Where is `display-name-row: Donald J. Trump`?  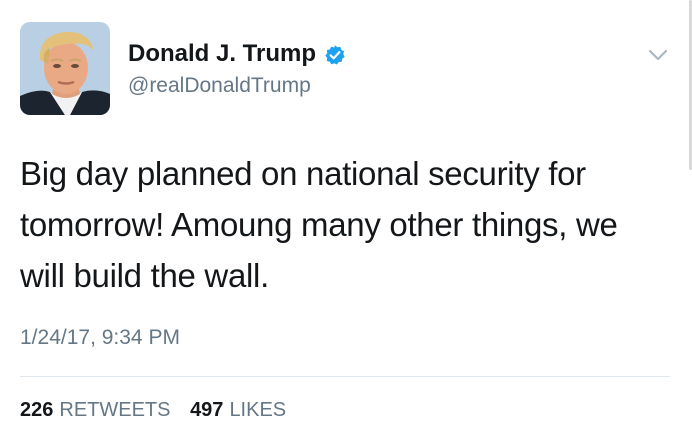
display-name-row: Donald J. Trump is located at coordinates (237, 54).